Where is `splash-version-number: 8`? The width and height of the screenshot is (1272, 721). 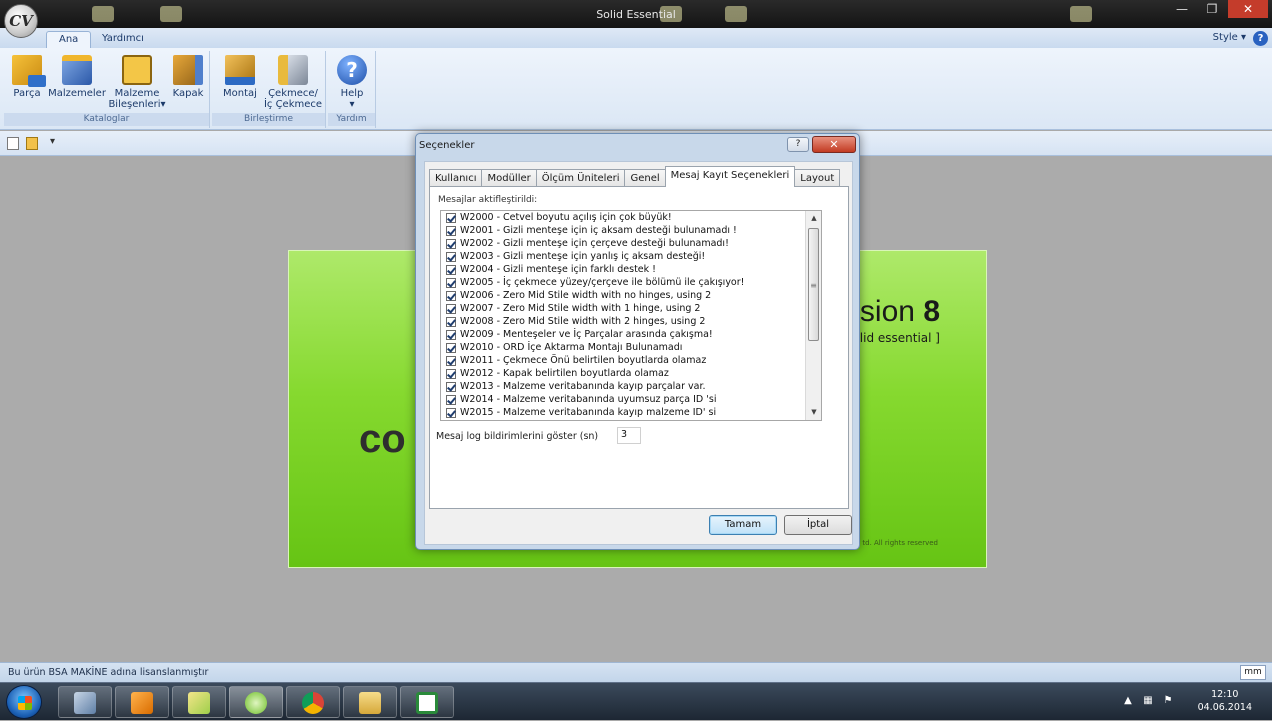 splash-version-number: 8 is located at coordinates (931, 311).